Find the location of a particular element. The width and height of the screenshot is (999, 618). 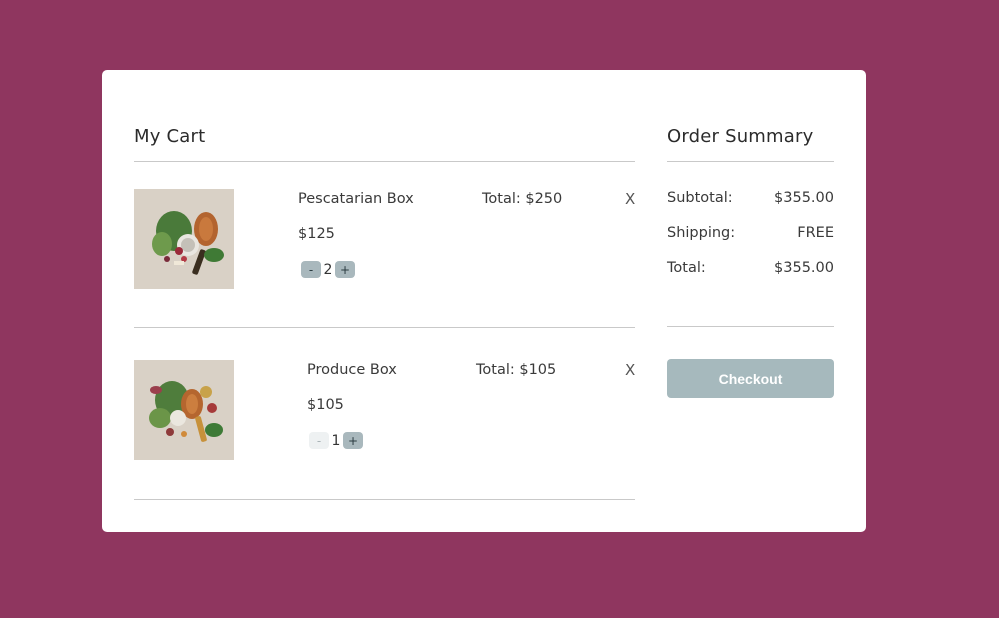

subtotal-value: $355.00 is located at coordinates (804, 198).